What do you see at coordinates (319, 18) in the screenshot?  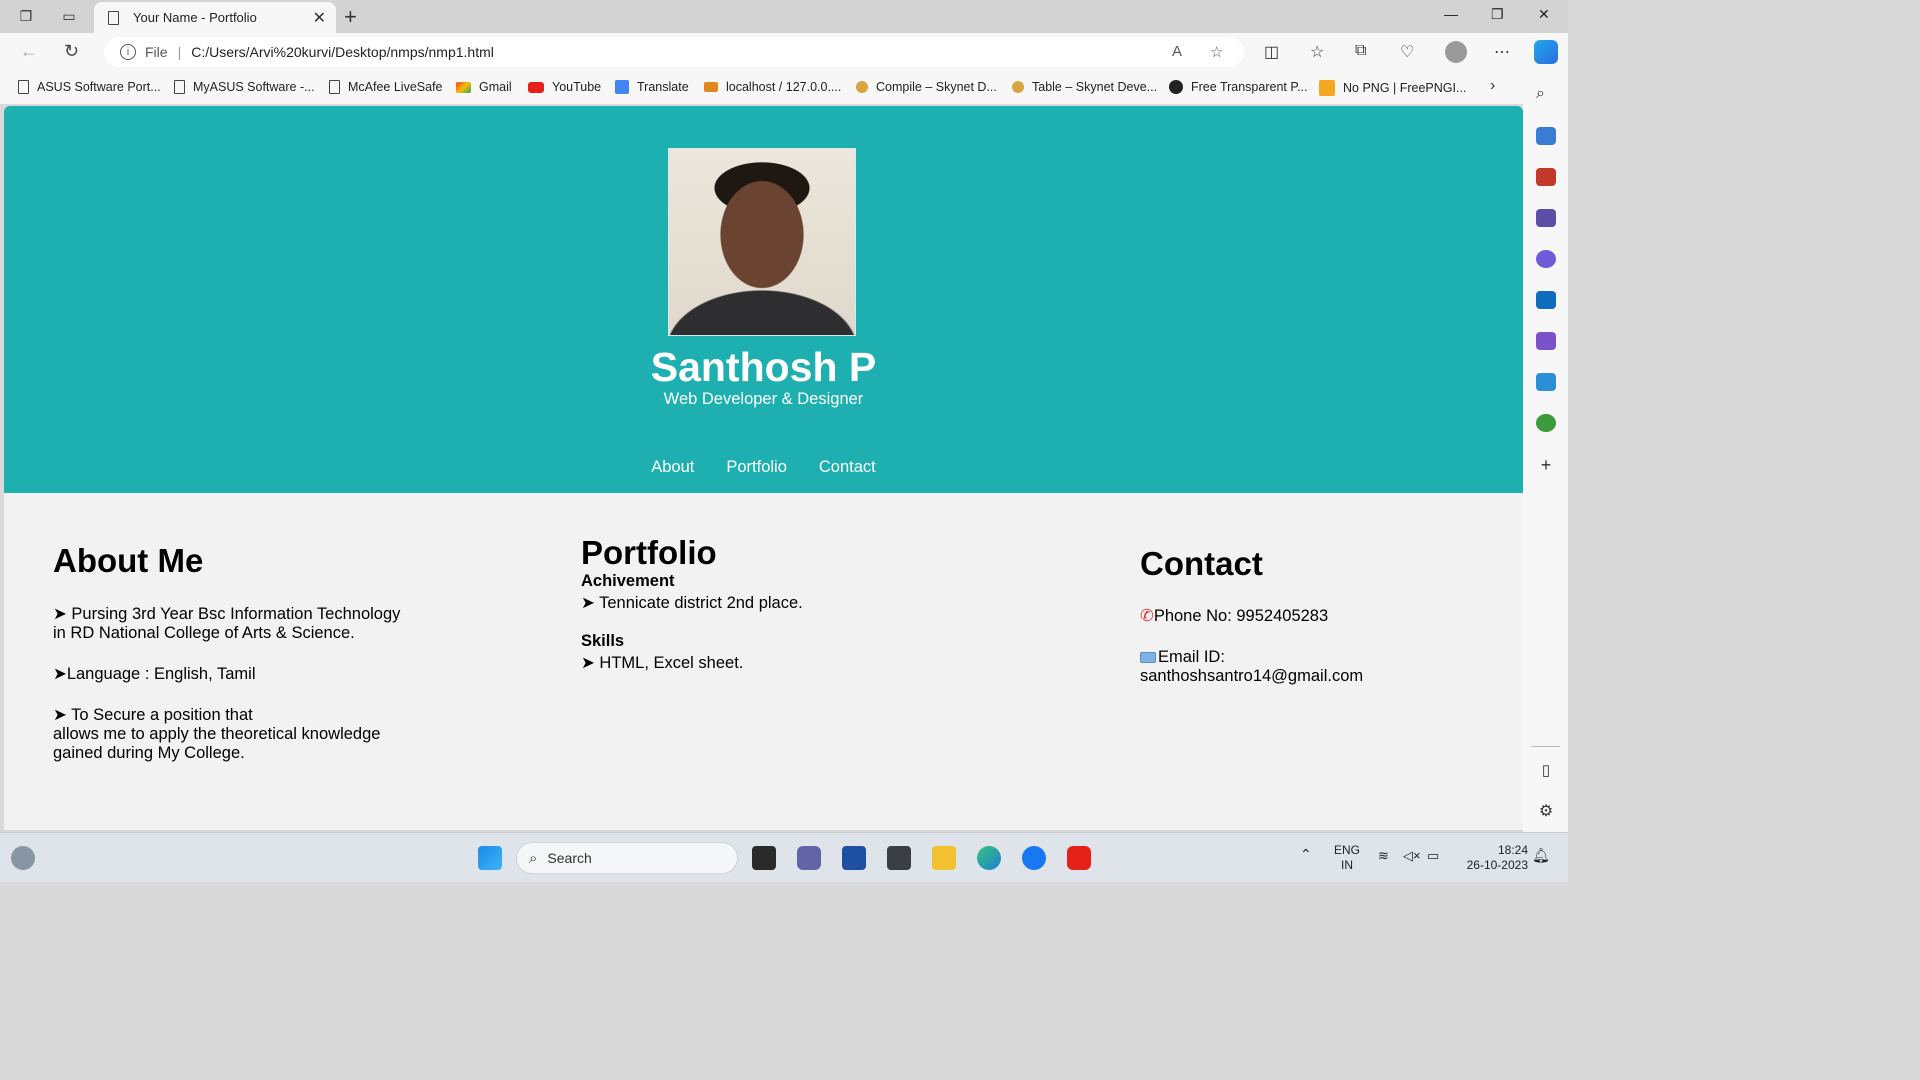 I see `close-tab-icon: ✕` at bounding box center [319, 18].